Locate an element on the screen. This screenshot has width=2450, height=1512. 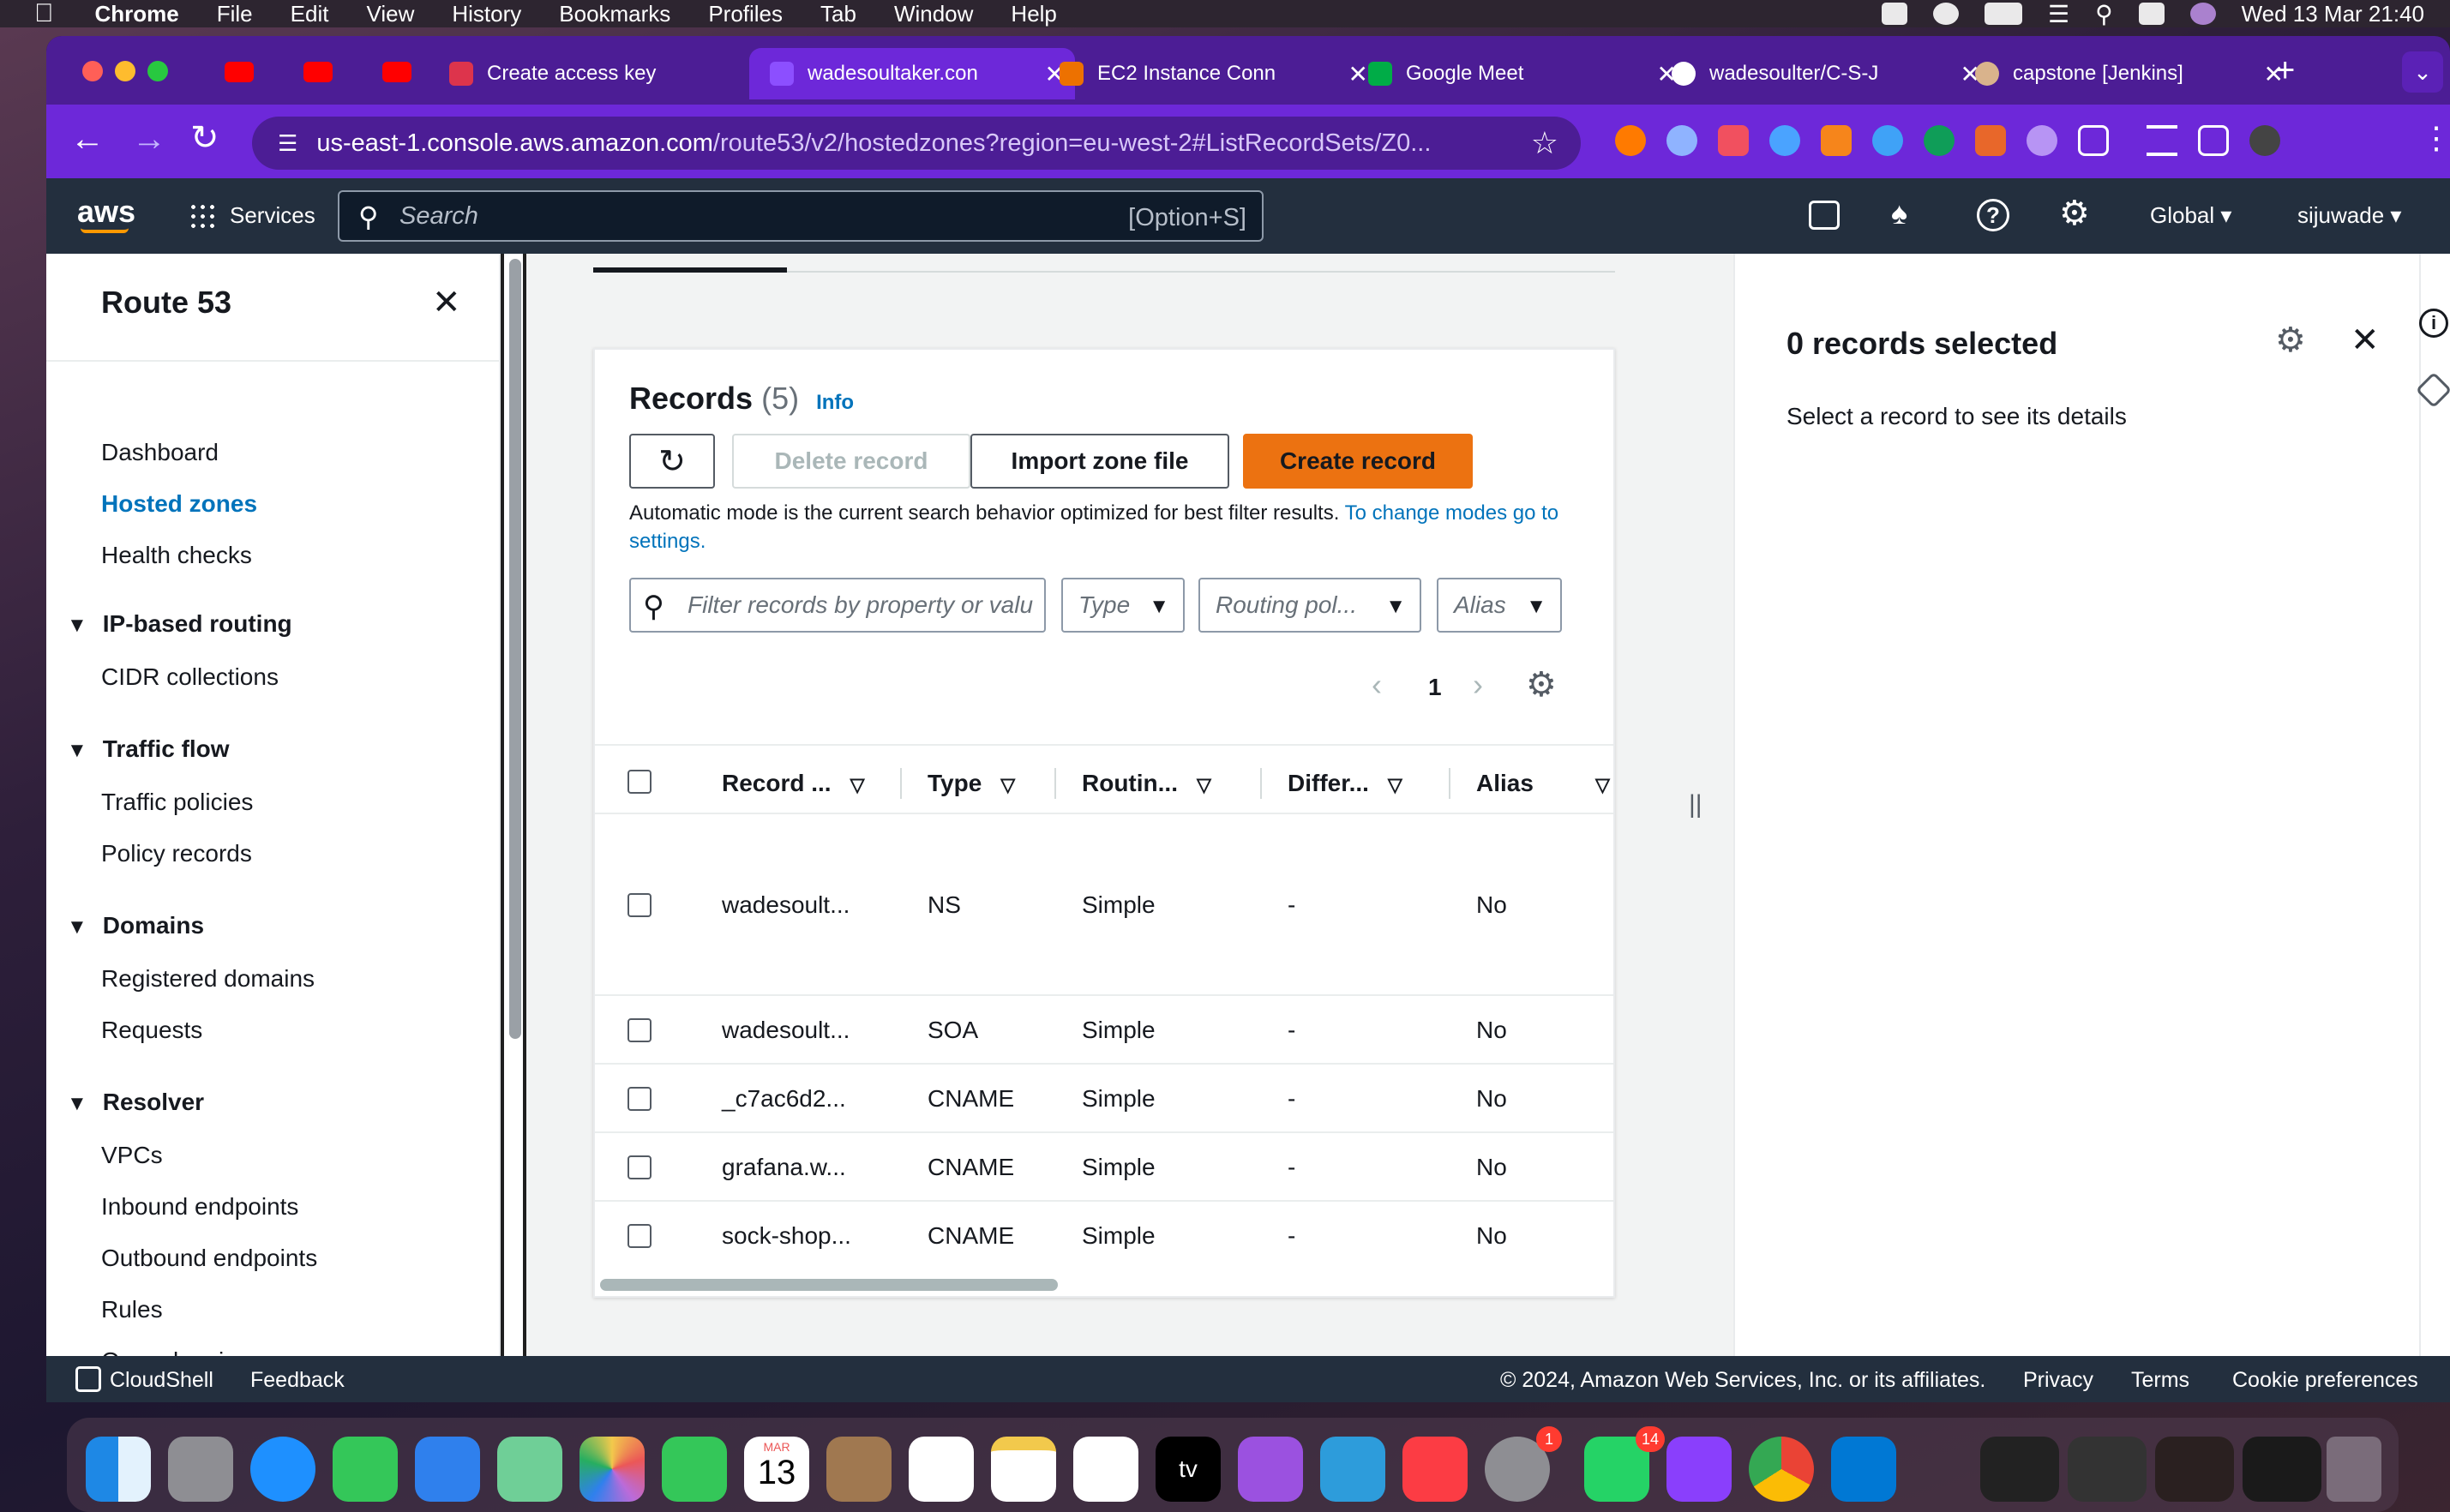
trash-icon is located at coordinates (2354, 1469).